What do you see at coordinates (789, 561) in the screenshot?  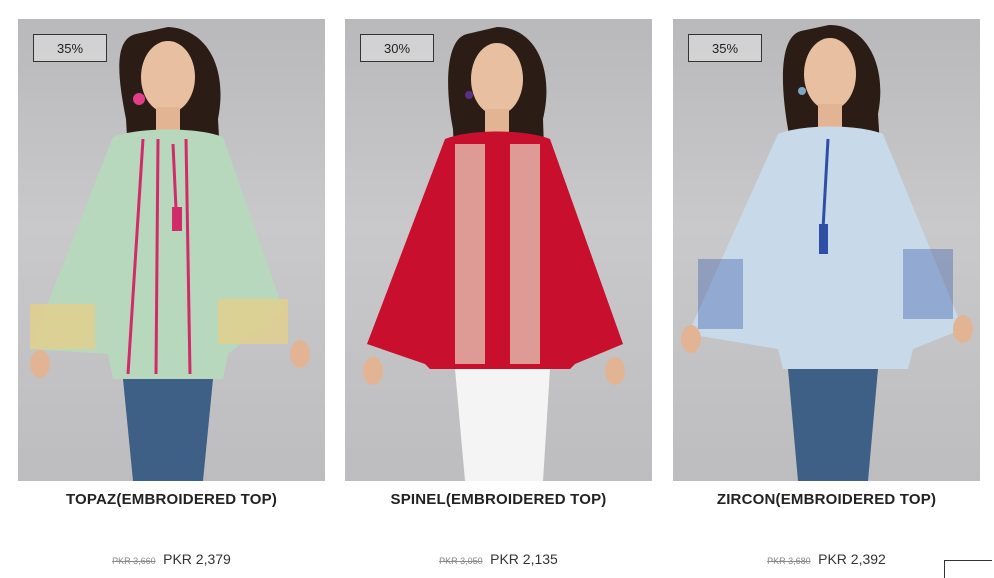 I see `old-price: PKR 3,680` at bounding box center [789, 561].